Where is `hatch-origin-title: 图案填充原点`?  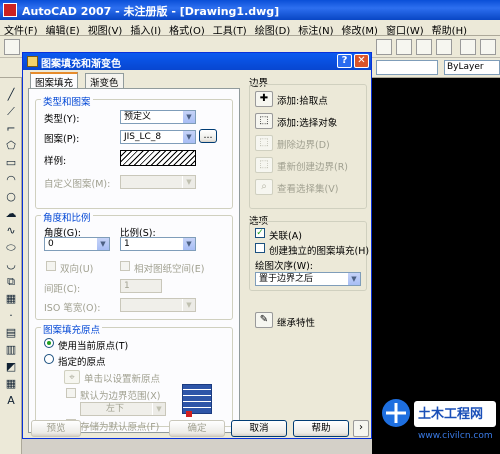
hatch-origin-title: 图案填充原点 is located at coordinates (72, 329).